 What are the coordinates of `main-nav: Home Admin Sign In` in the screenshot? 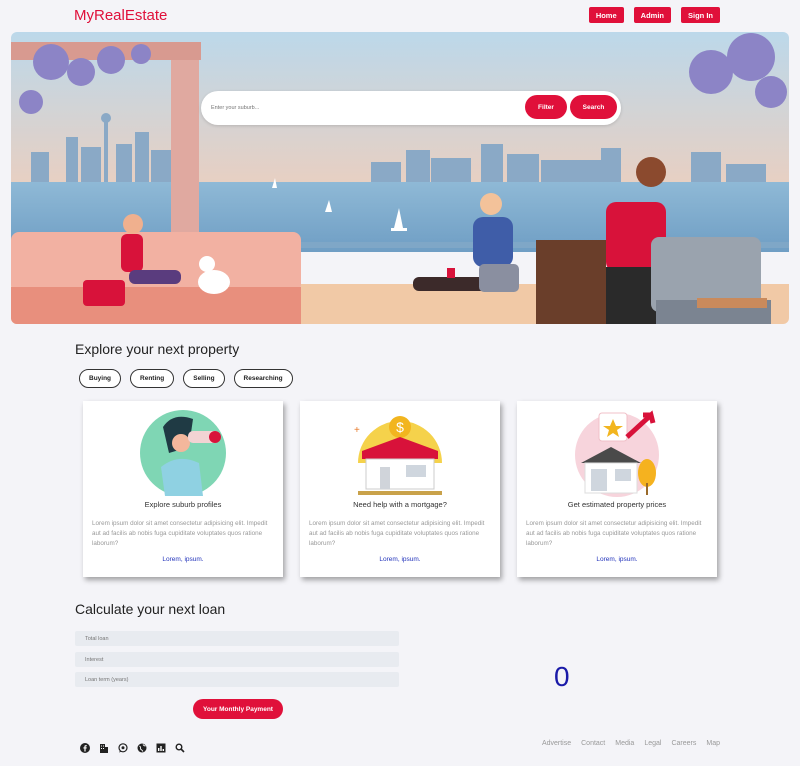 It's located at (654, 15).